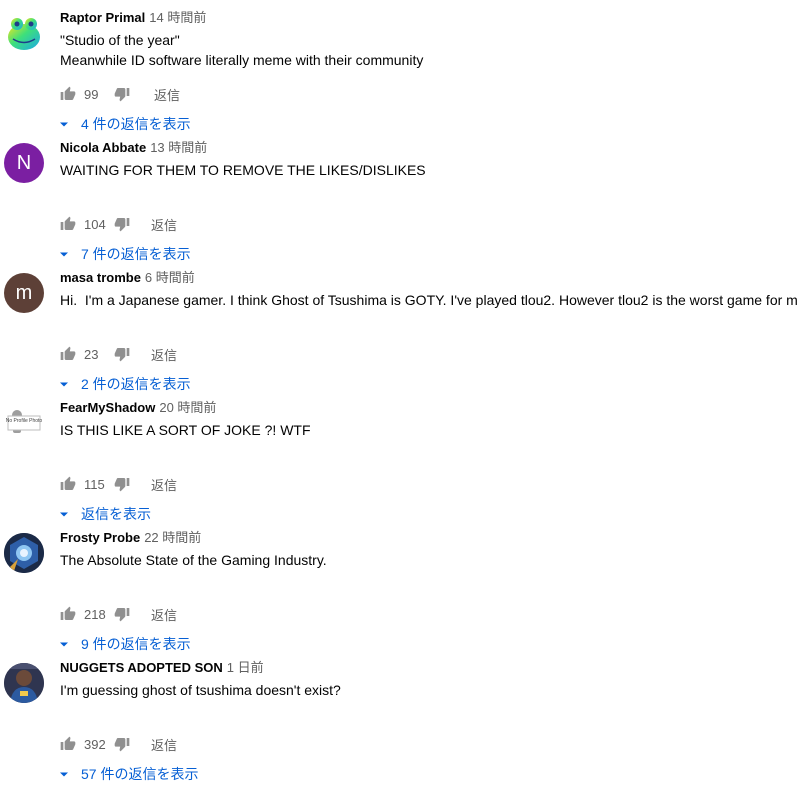 The width and height of the screenshot is (798, 790). What do you see at coordinates (102, 17) in the screenshot?
I see `author-name: Raptor Primal` at bounding box center [102, 17].